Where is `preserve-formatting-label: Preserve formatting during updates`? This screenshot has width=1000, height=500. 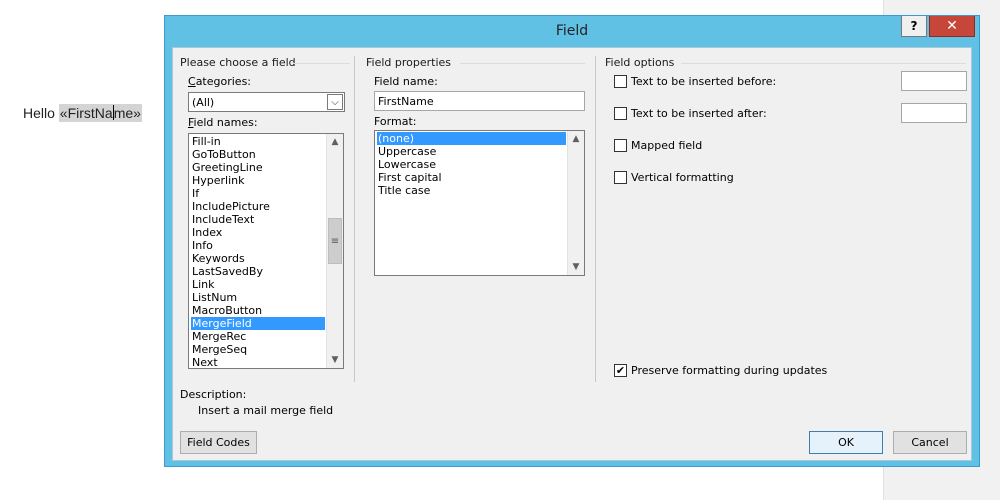 preserve-formatting-label: Preserve formatting during updates is located at coordinates (729, 370).